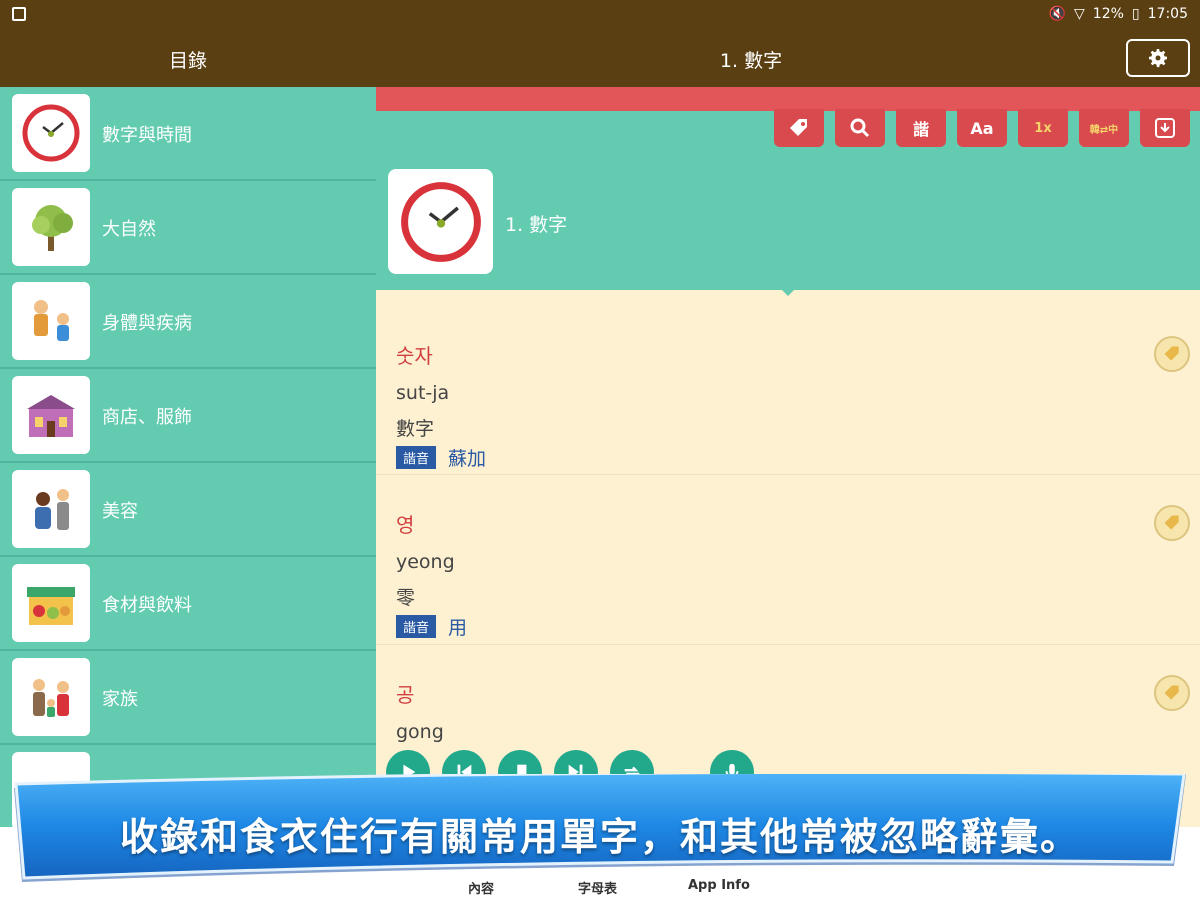 This screenshot has height=900, width=1200. I want to click on romanization: sut-ja, so click(423, 393).